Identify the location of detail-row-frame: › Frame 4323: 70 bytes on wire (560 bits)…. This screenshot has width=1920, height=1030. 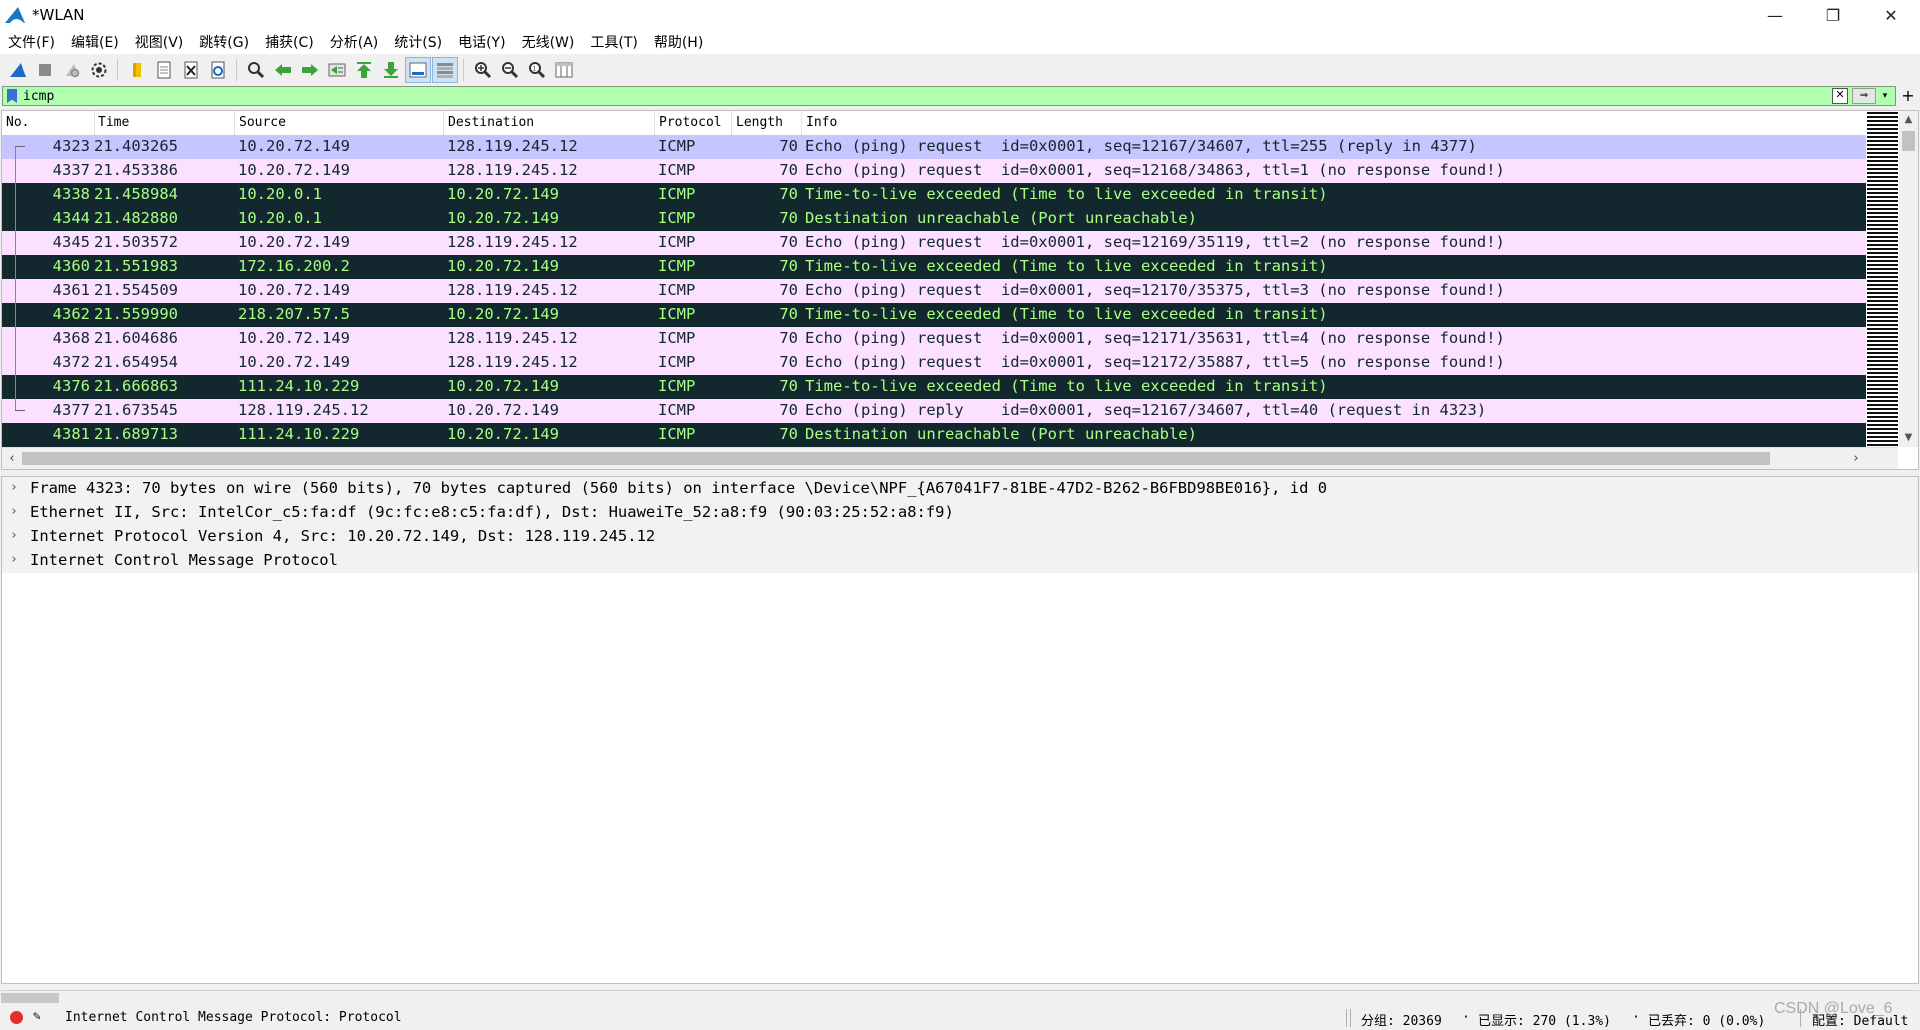
(960, 489).